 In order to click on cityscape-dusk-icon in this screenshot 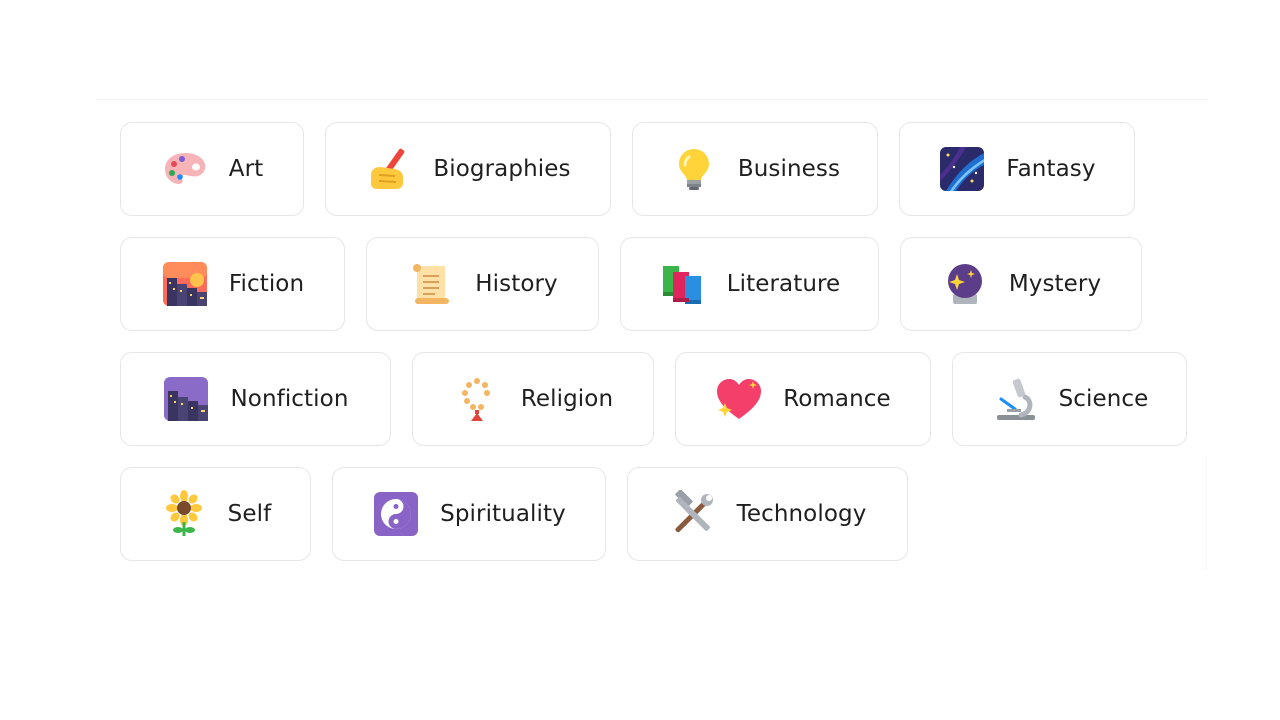, I will do `click(186, 399)`.